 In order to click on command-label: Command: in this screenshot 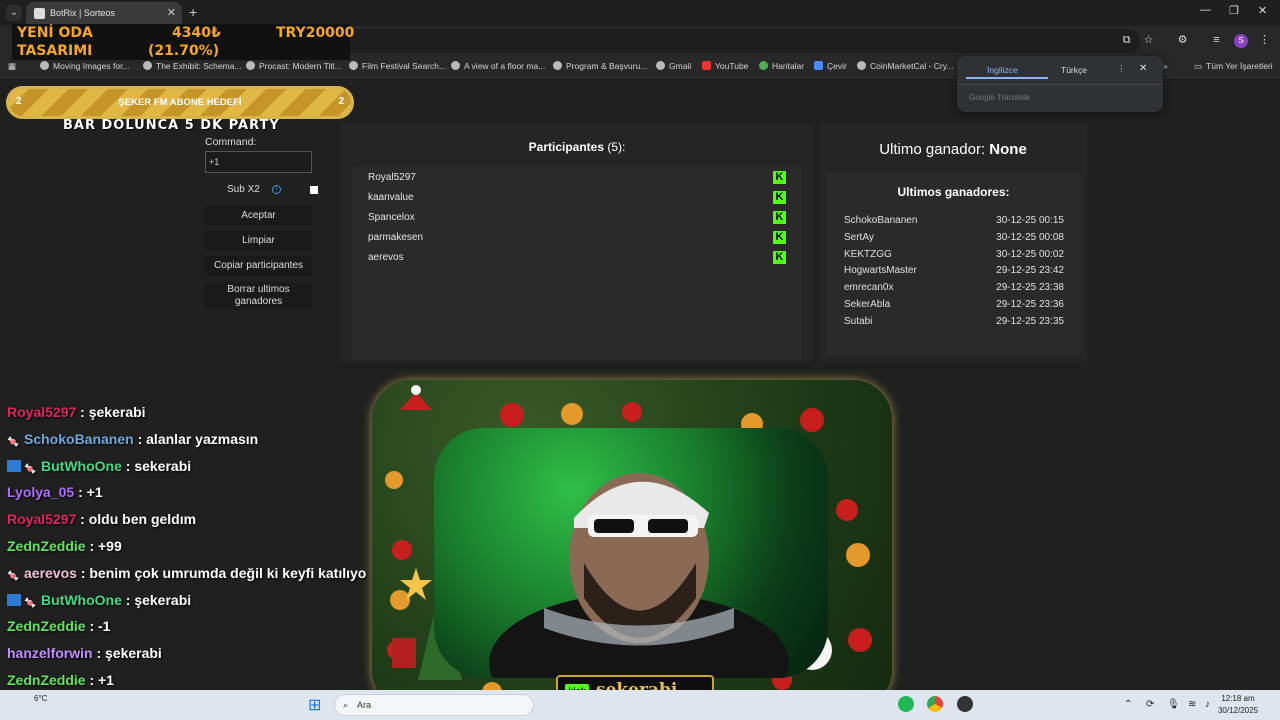, I will do `click(231, 142)`.